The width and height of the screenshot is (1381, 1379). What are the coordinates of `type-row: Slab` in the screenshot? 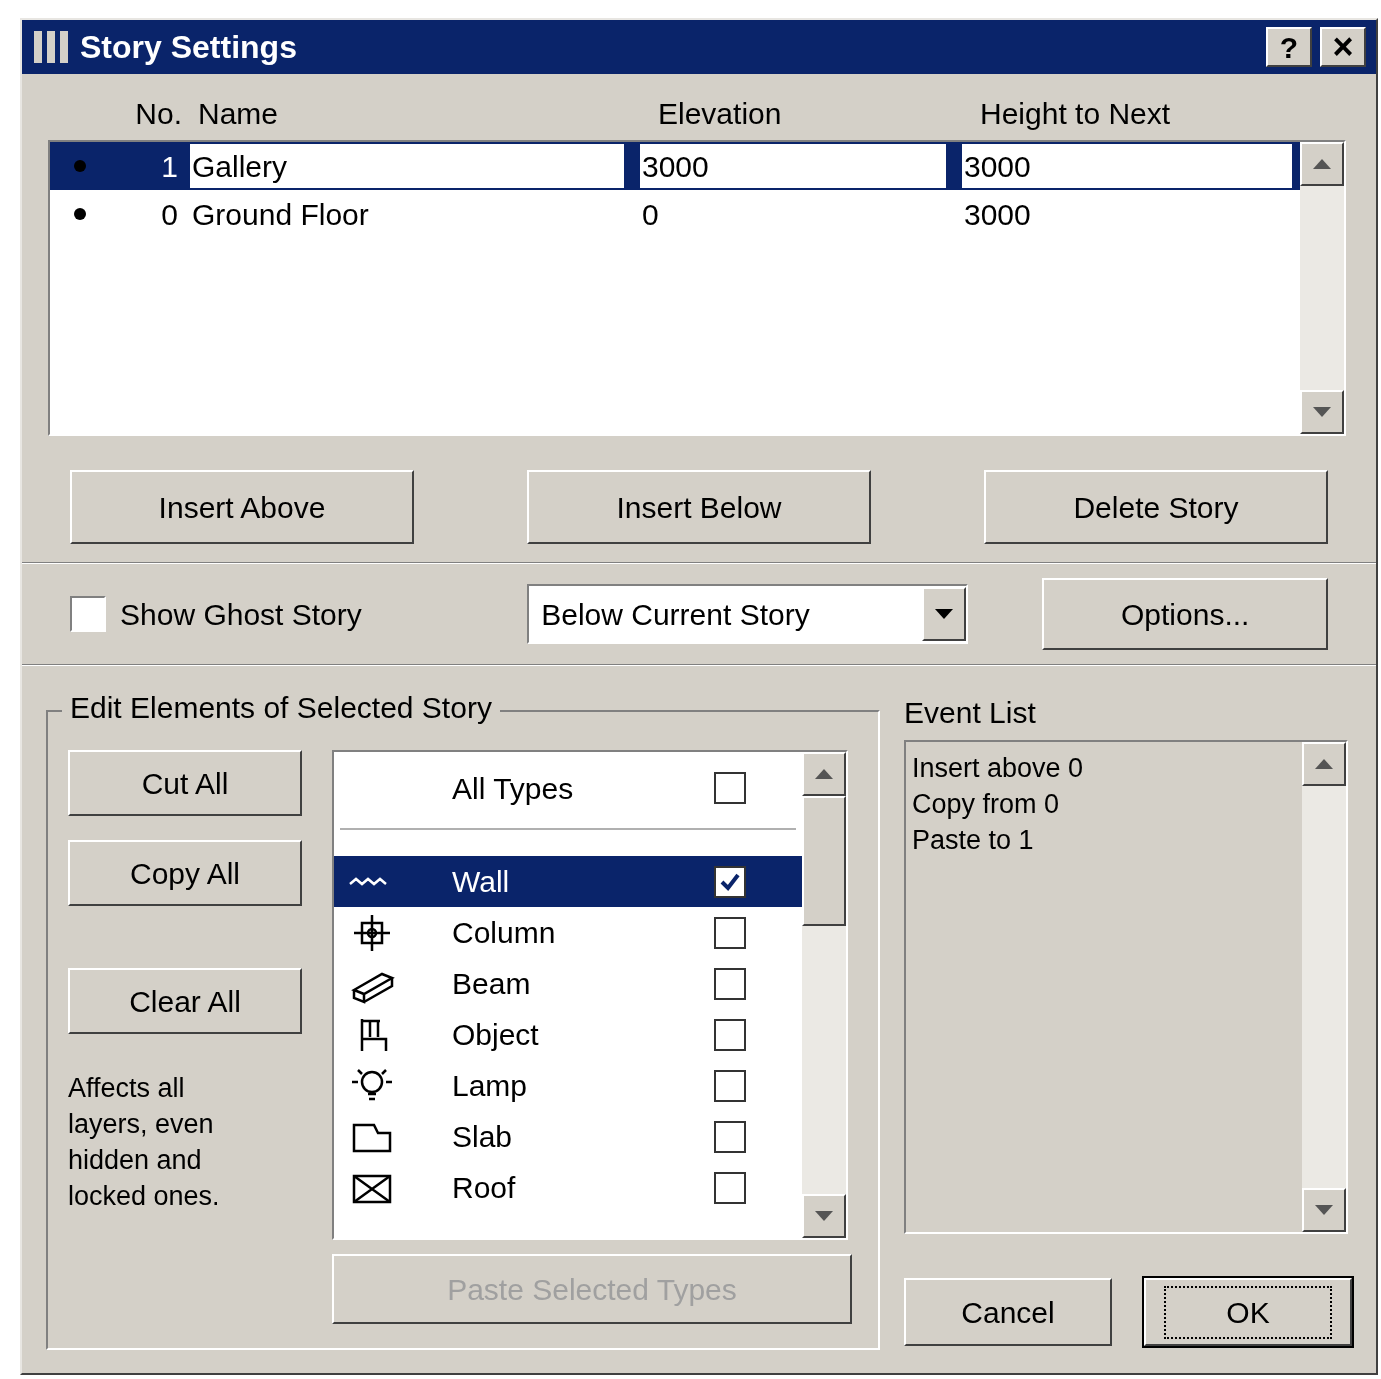 It's located at (568, 1136).